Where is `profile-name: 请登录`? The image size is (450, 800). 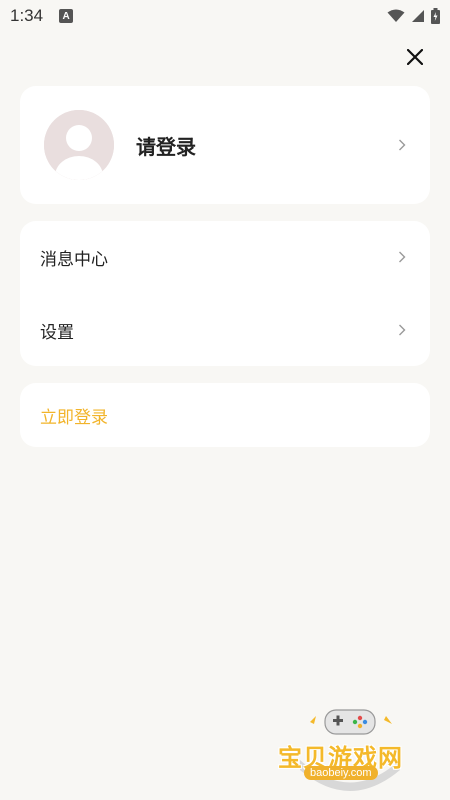 profile-name: 请登录 is located at coordinates (166, 146).